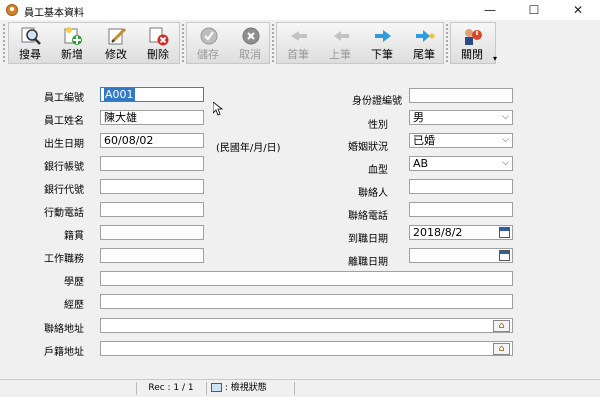  What do you see at coordinates (306, 301) in the screenshot?
I see `experience-field` at bounding box center [306, 301].